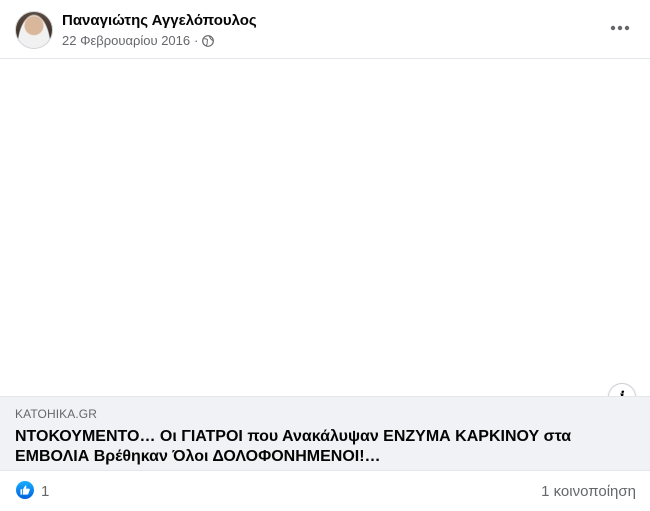  I want to click on like-count: 1, so click(45, 491).